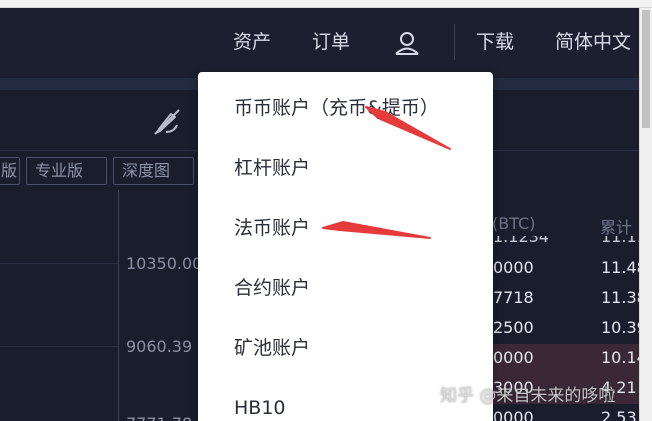 The width and height of the screenshot is (652, 421). Describe the element at coordinates (645, 214) in the screenshot. I see `scrollbar` at that location.